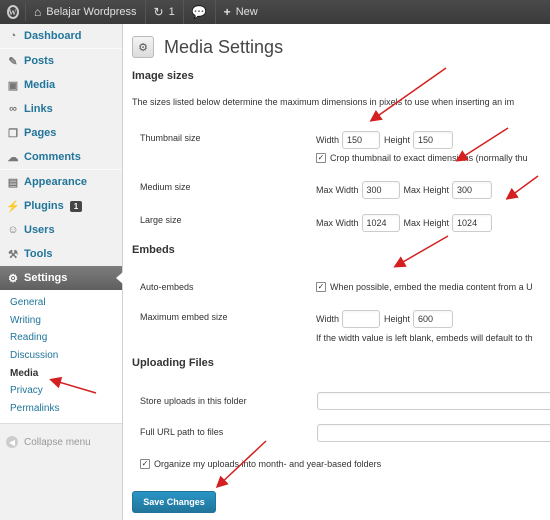 Image resolution: width=550 pixels, height=520 pixels. I want to click on wordpress-logo-icon: W, so click(13, 12).